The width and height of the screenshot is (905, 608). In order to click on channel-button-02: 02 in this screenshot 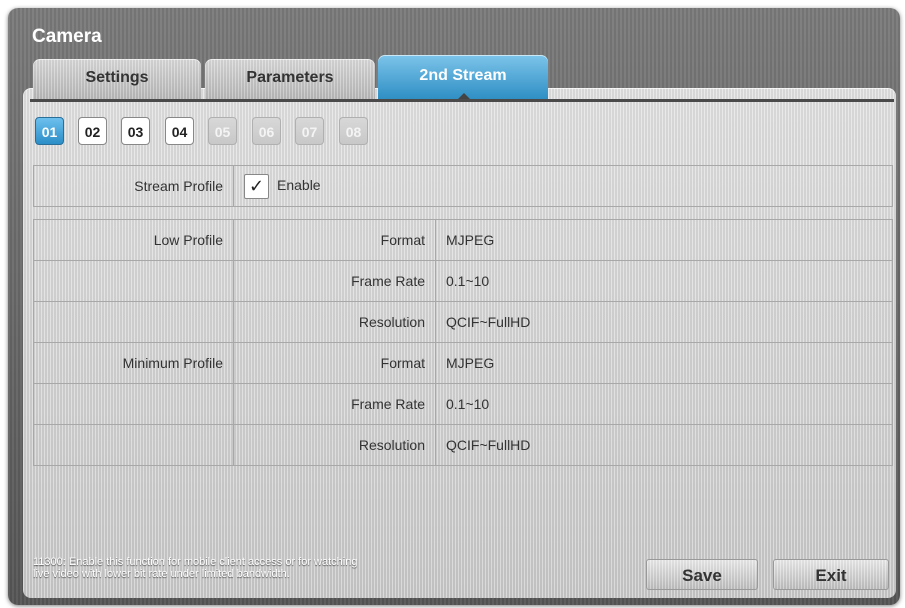, I will do `click(92, 131)`.